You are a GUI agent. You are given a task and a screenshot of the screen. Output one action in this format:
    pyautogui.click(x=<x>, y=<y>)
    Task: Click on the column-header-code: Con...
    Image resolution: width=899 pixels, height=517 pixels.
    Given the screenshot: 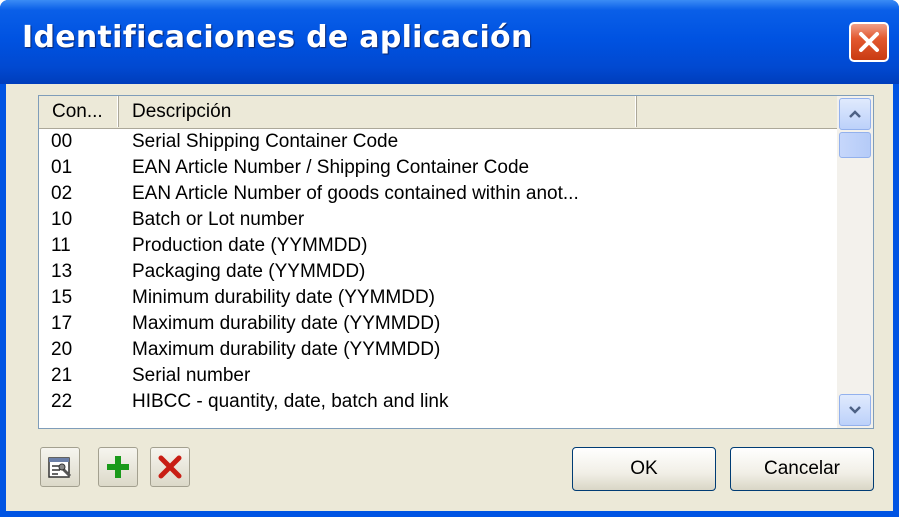 What is the action you would take?
    pyautogui.click(x=79, y=111)
    